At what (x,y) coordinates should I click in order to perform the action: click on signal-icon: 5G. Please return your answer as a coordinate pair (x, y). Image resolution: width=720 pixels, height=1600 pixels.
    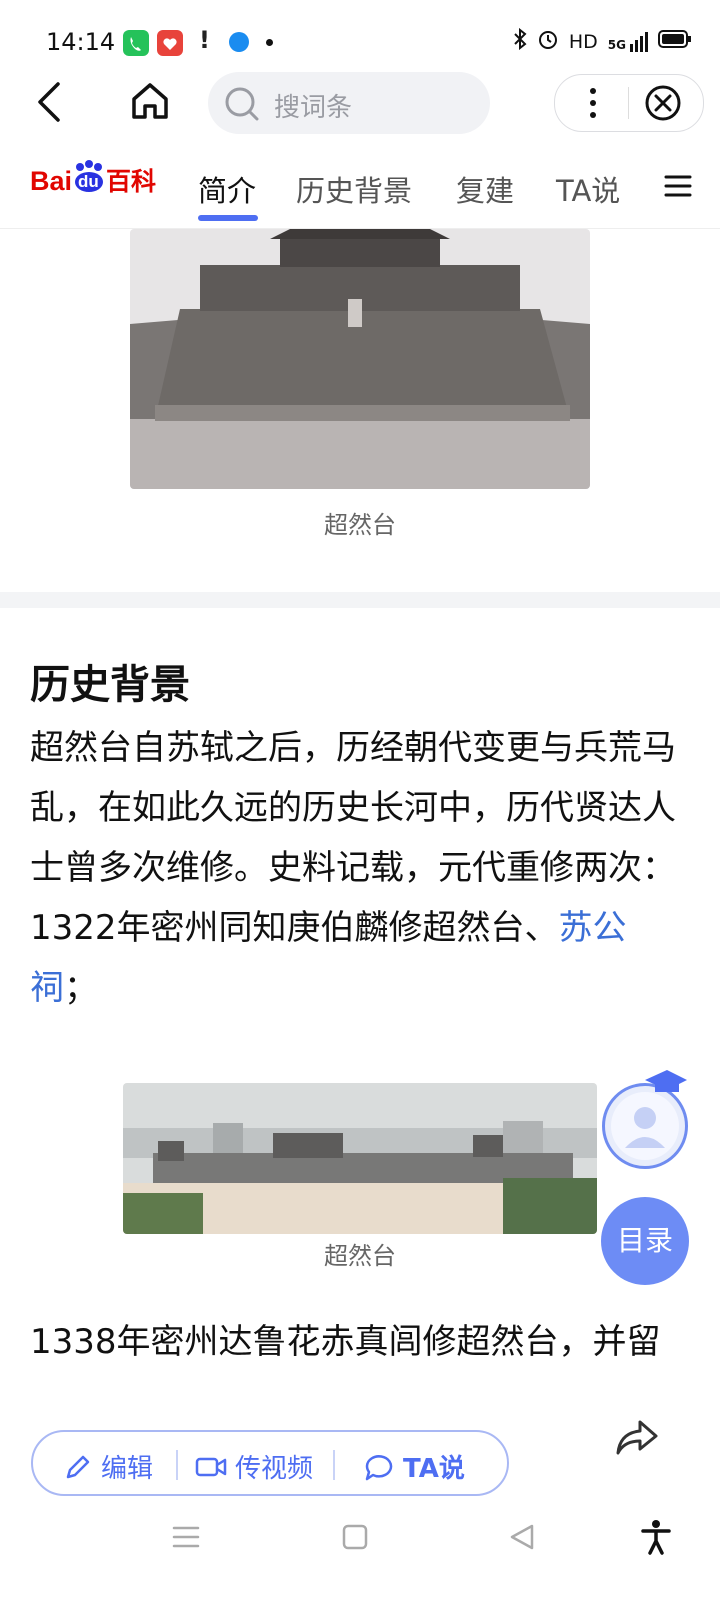
    Looking at the image, I should click on (627, 41).